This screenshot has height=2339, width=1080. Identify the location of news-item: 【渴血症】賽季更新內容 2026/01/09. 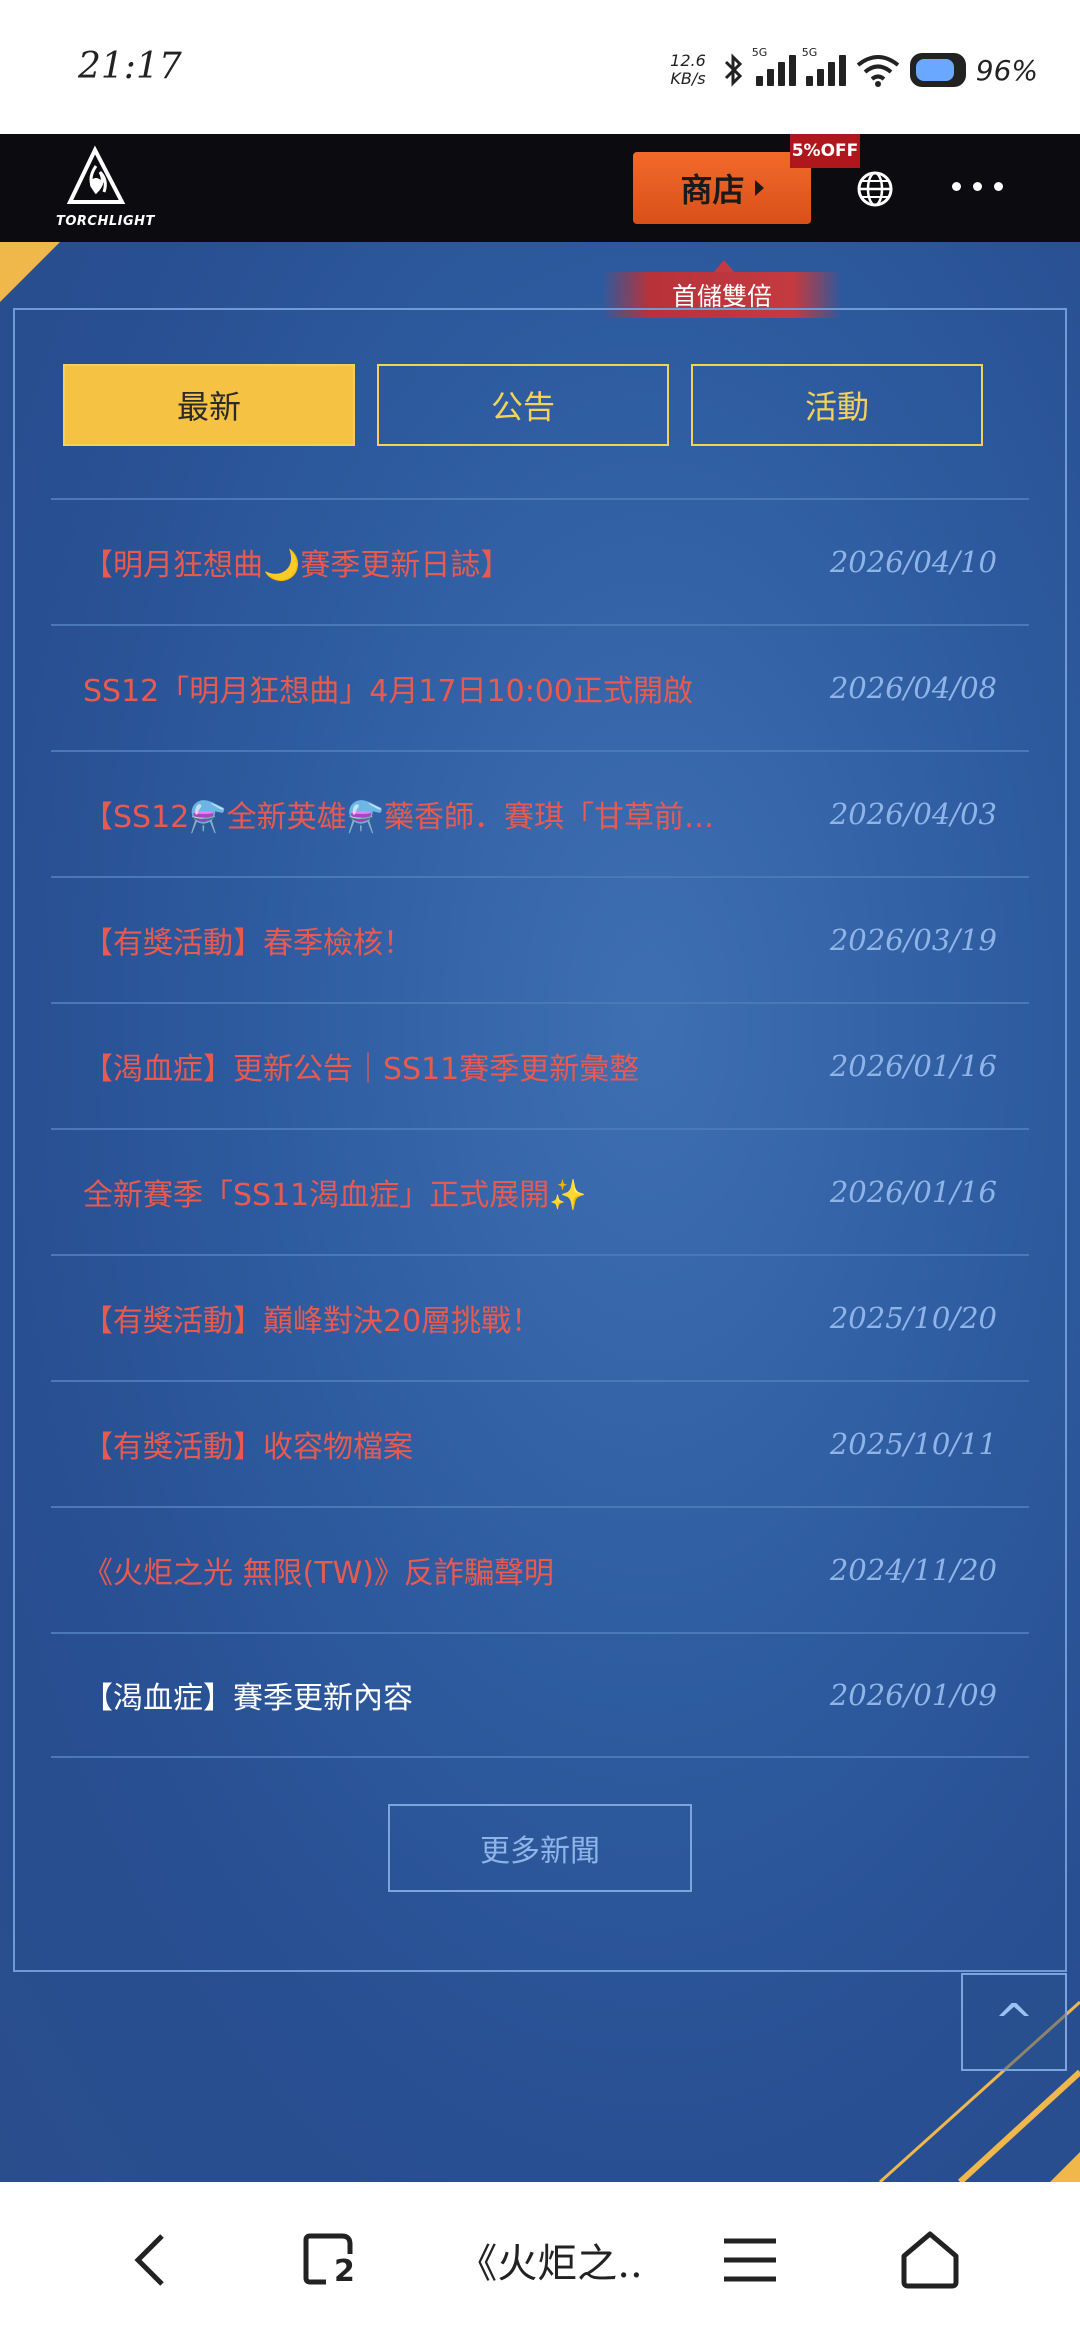
(540, 1695).